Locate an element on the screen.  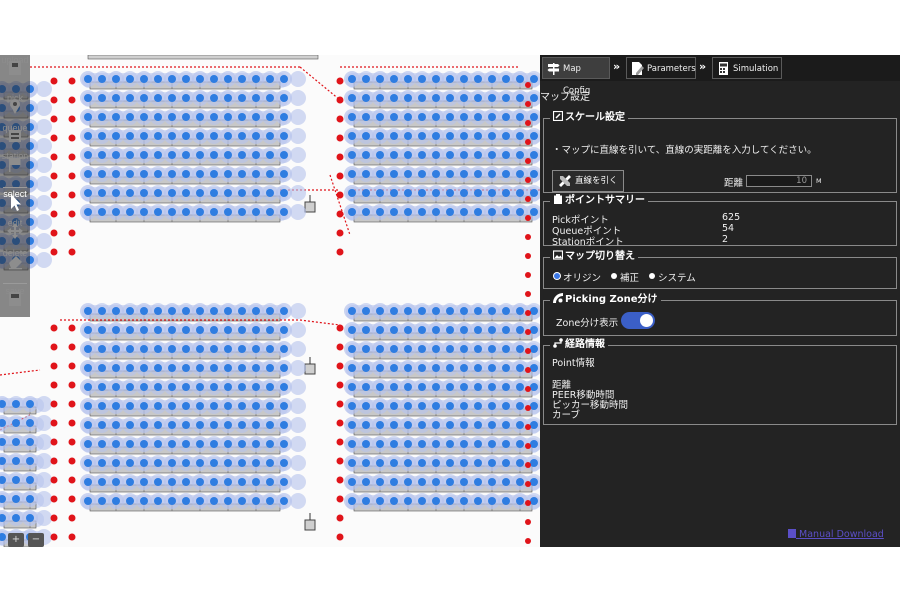
distance-input is located at coordinates (779, 181).